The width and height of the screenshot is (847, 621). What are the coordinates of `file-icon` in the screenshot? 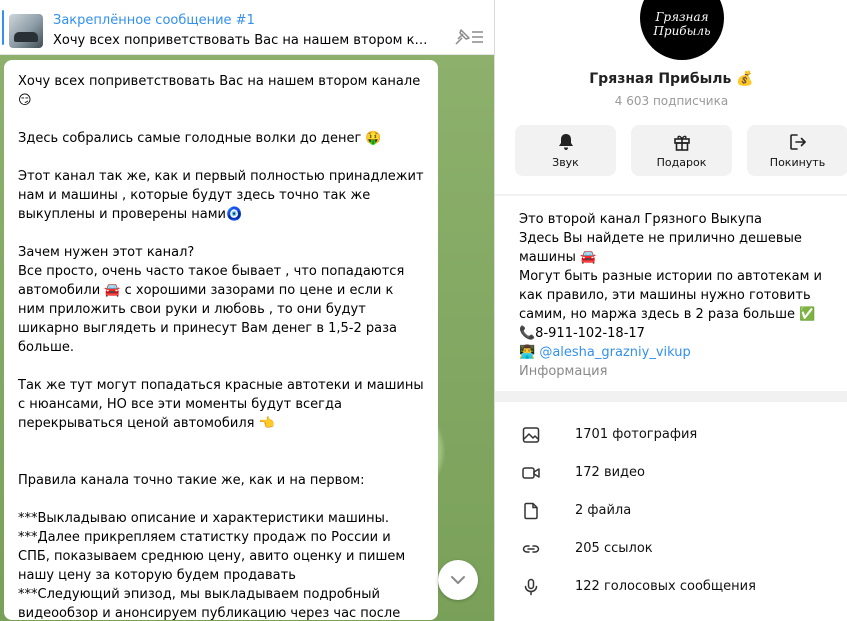 It's located at (531, 511).